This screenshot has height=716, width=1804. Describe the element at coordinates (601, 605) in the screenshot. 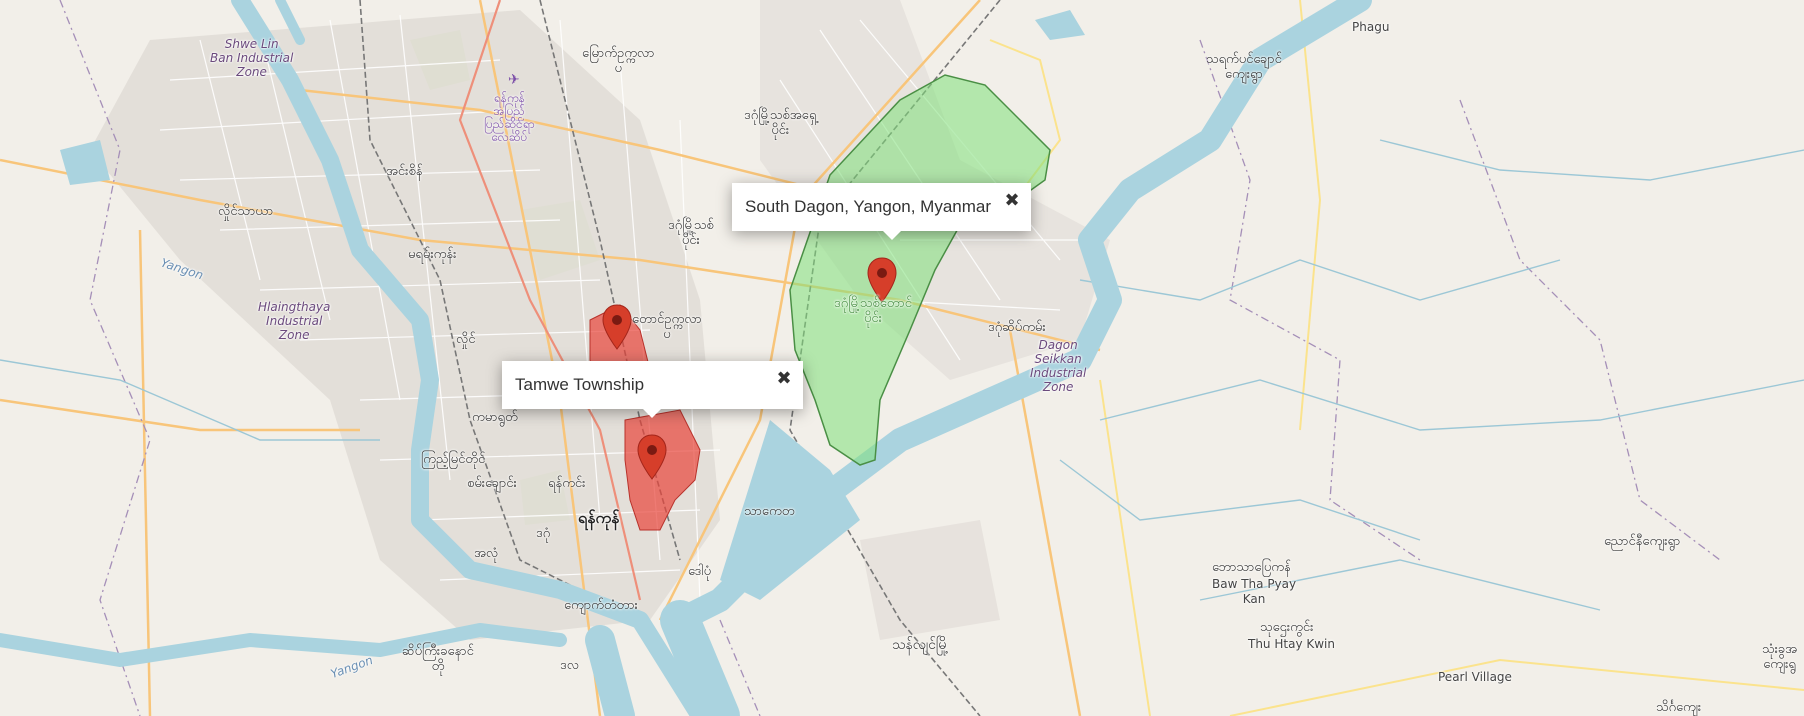

I see `label-kyauktada: ကျောက်တံတား` at that location.